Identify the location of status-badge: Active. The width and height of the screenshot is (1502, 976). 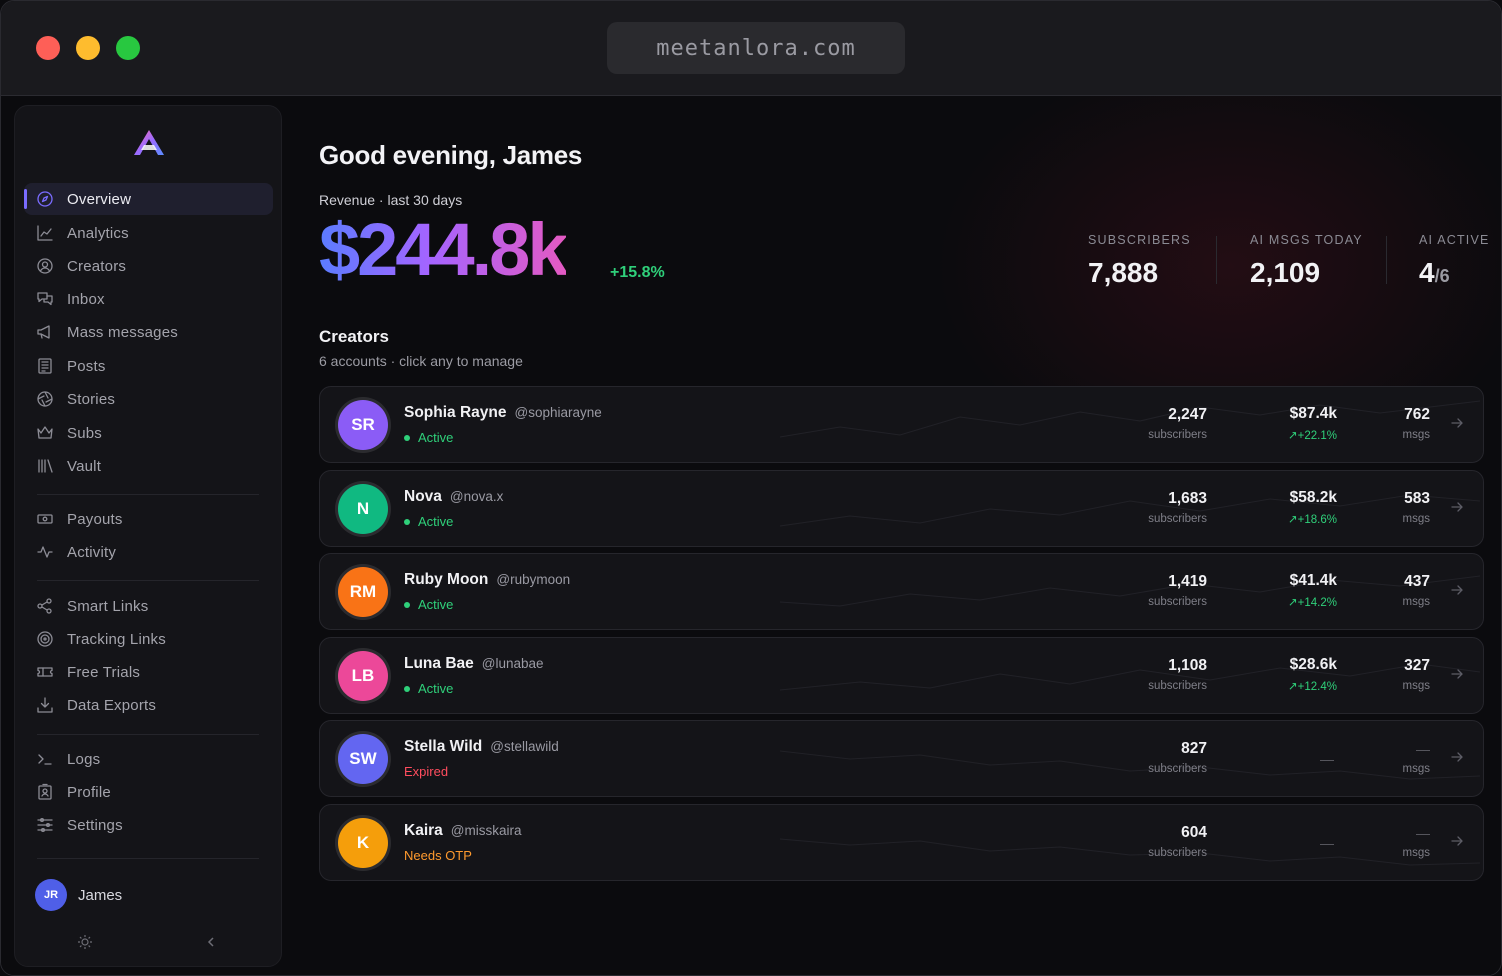
(428, 604).